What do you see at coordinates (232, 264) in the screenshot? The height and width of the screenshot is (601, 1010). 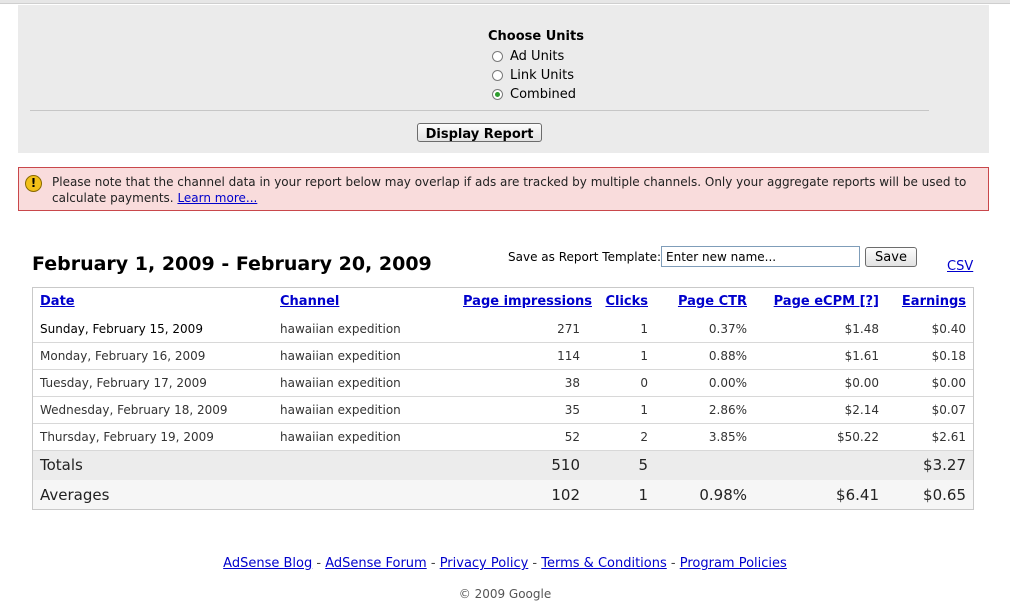 I see `report-date-range: February 1, 2009 - February 20, 2009` at bounding box center [232, 264].